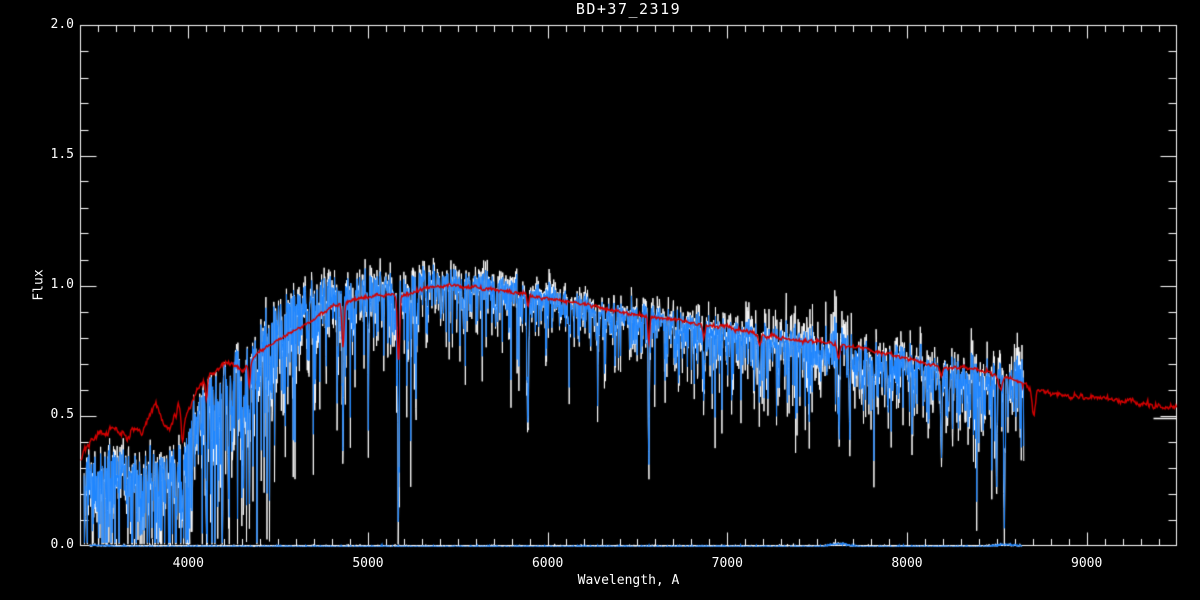  What do you see at coordinates (62, 154) in the screenshot?
I see `y-tick-label: 1.5` at bounding box center [62, 154].